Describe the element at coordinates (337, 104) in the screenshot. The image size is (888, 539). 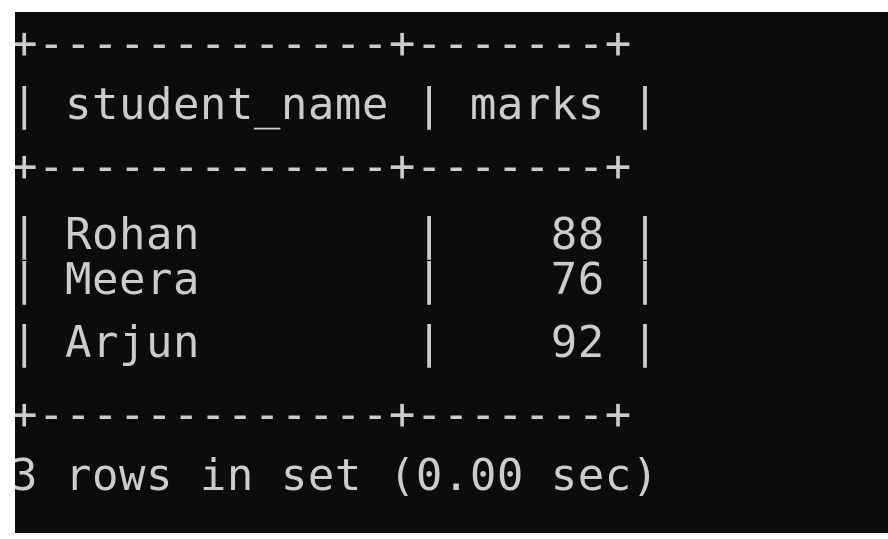
I see `table-header-row: | student_name | marks |` at that location.